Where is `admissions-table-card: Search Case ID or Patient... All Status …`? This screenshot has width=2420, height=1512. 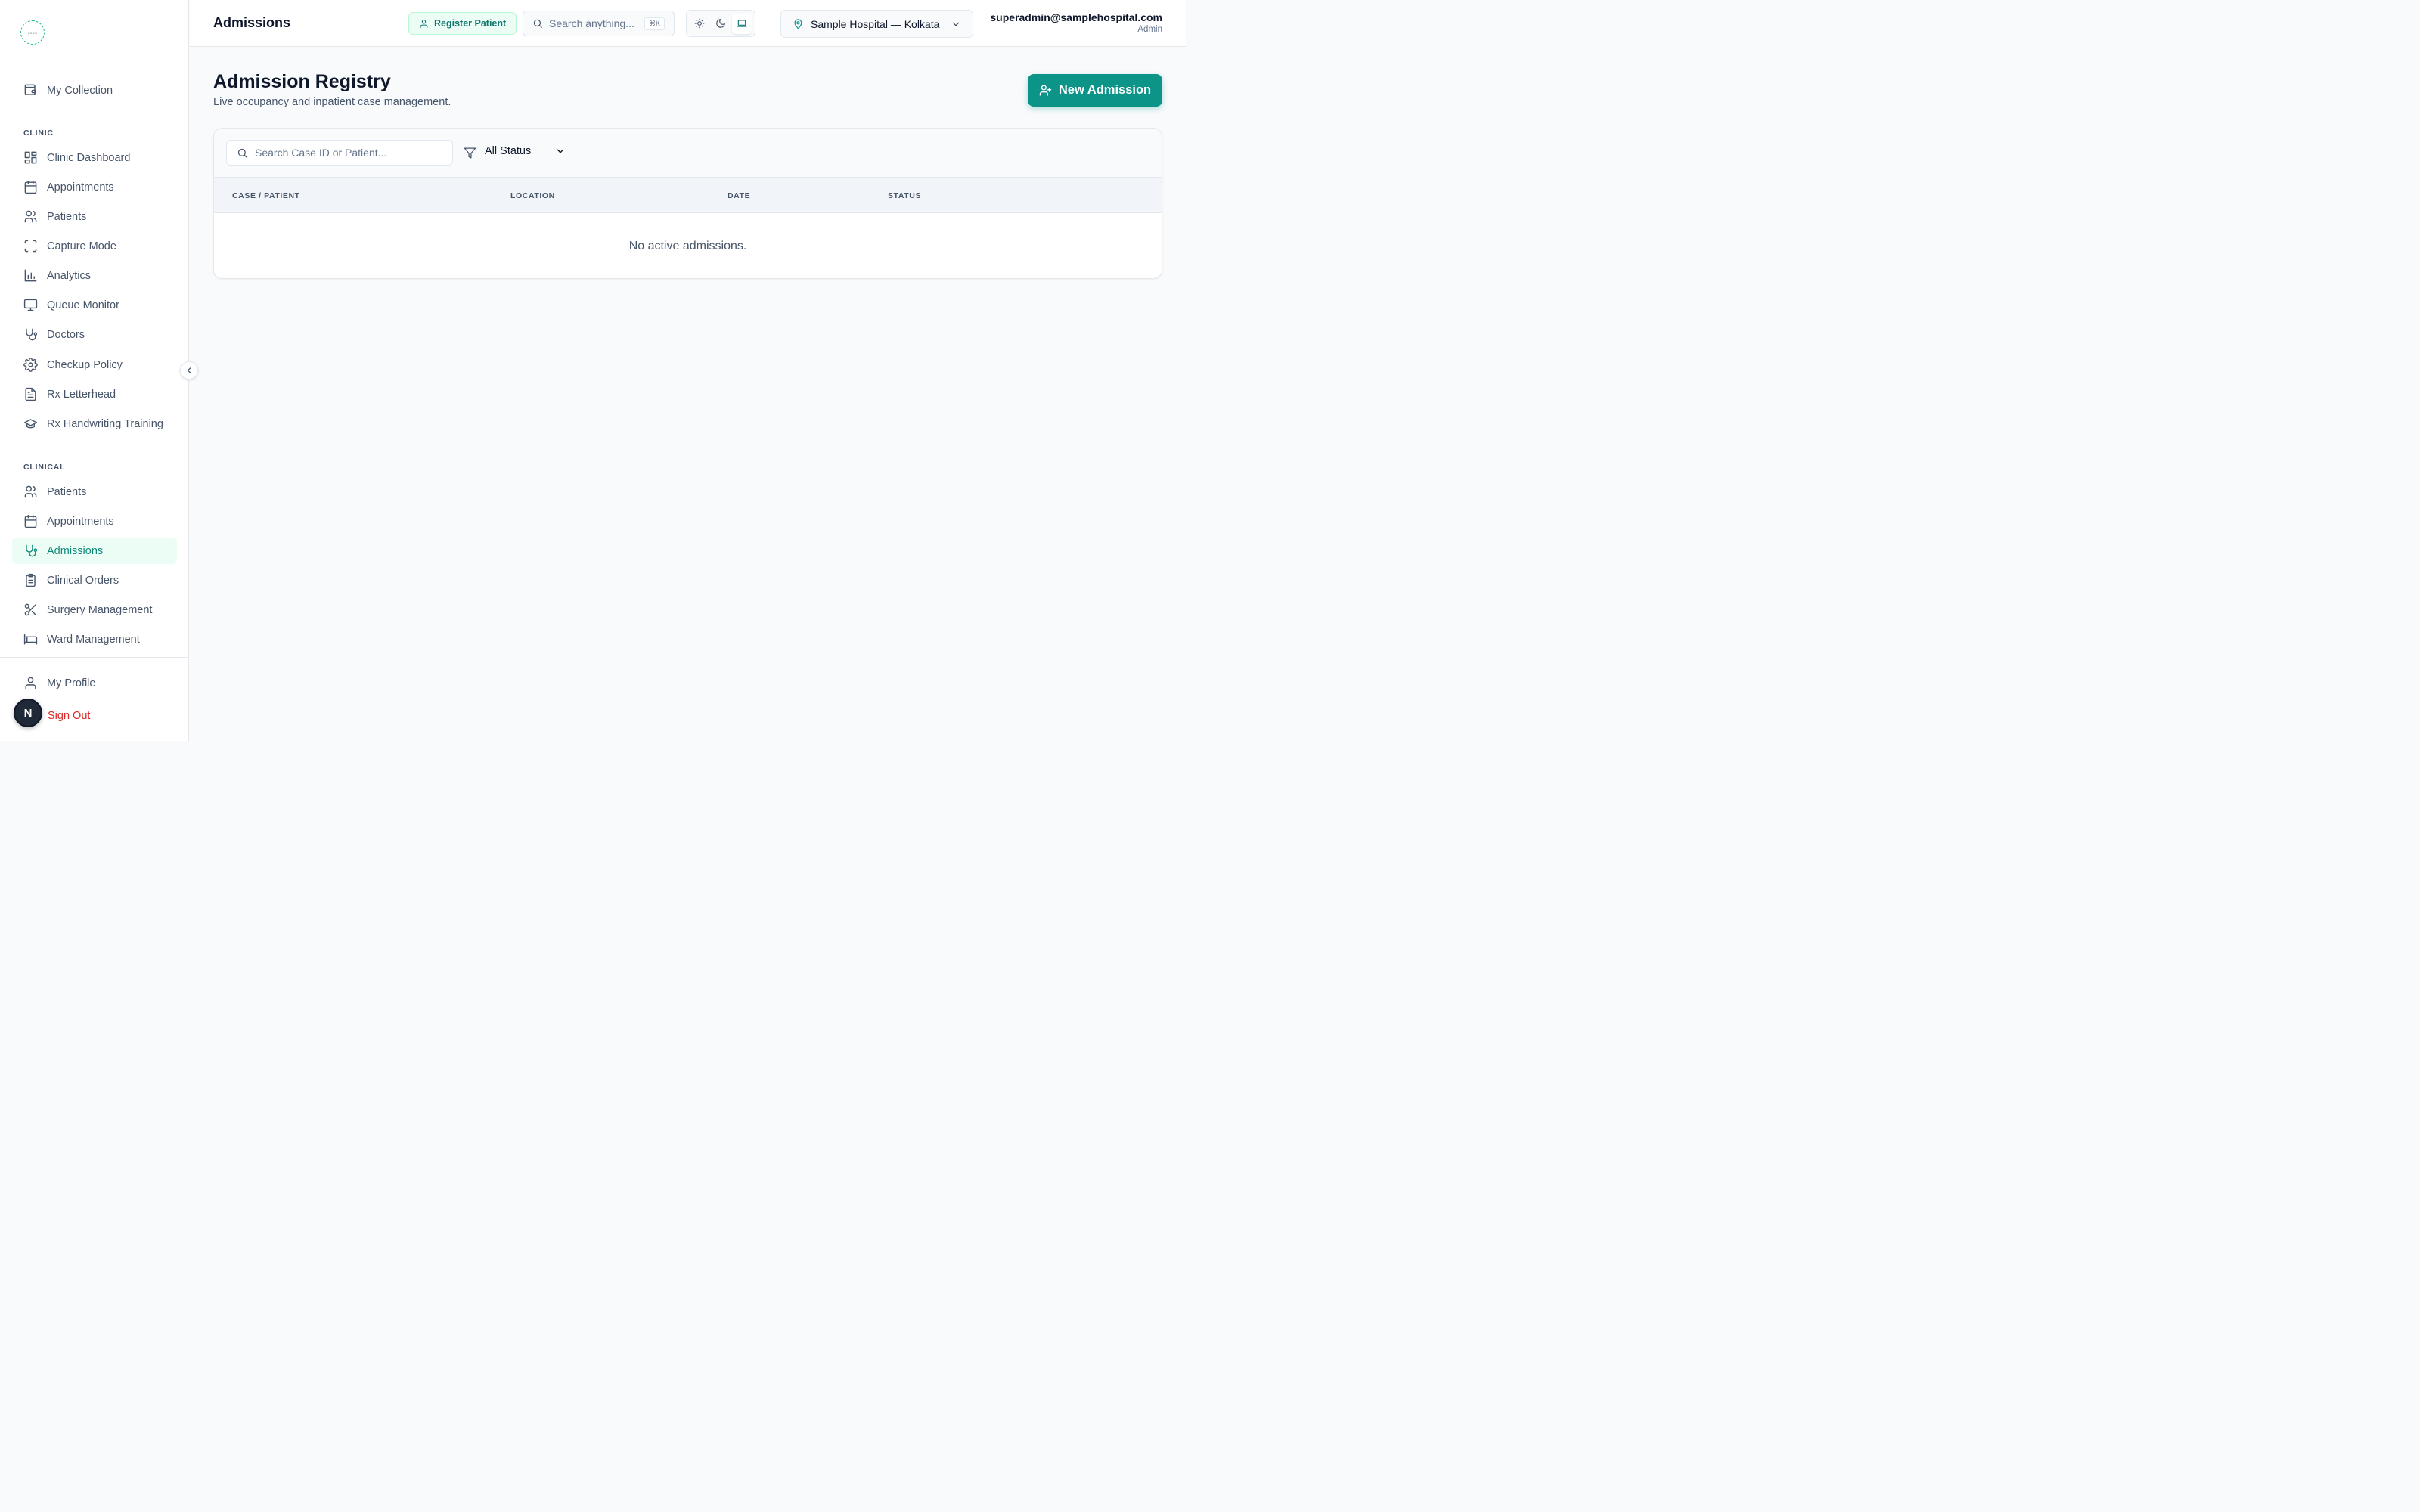
admissions-table-card: Search Case ID or Patient... All Status … is located at coordinates (687, 203).